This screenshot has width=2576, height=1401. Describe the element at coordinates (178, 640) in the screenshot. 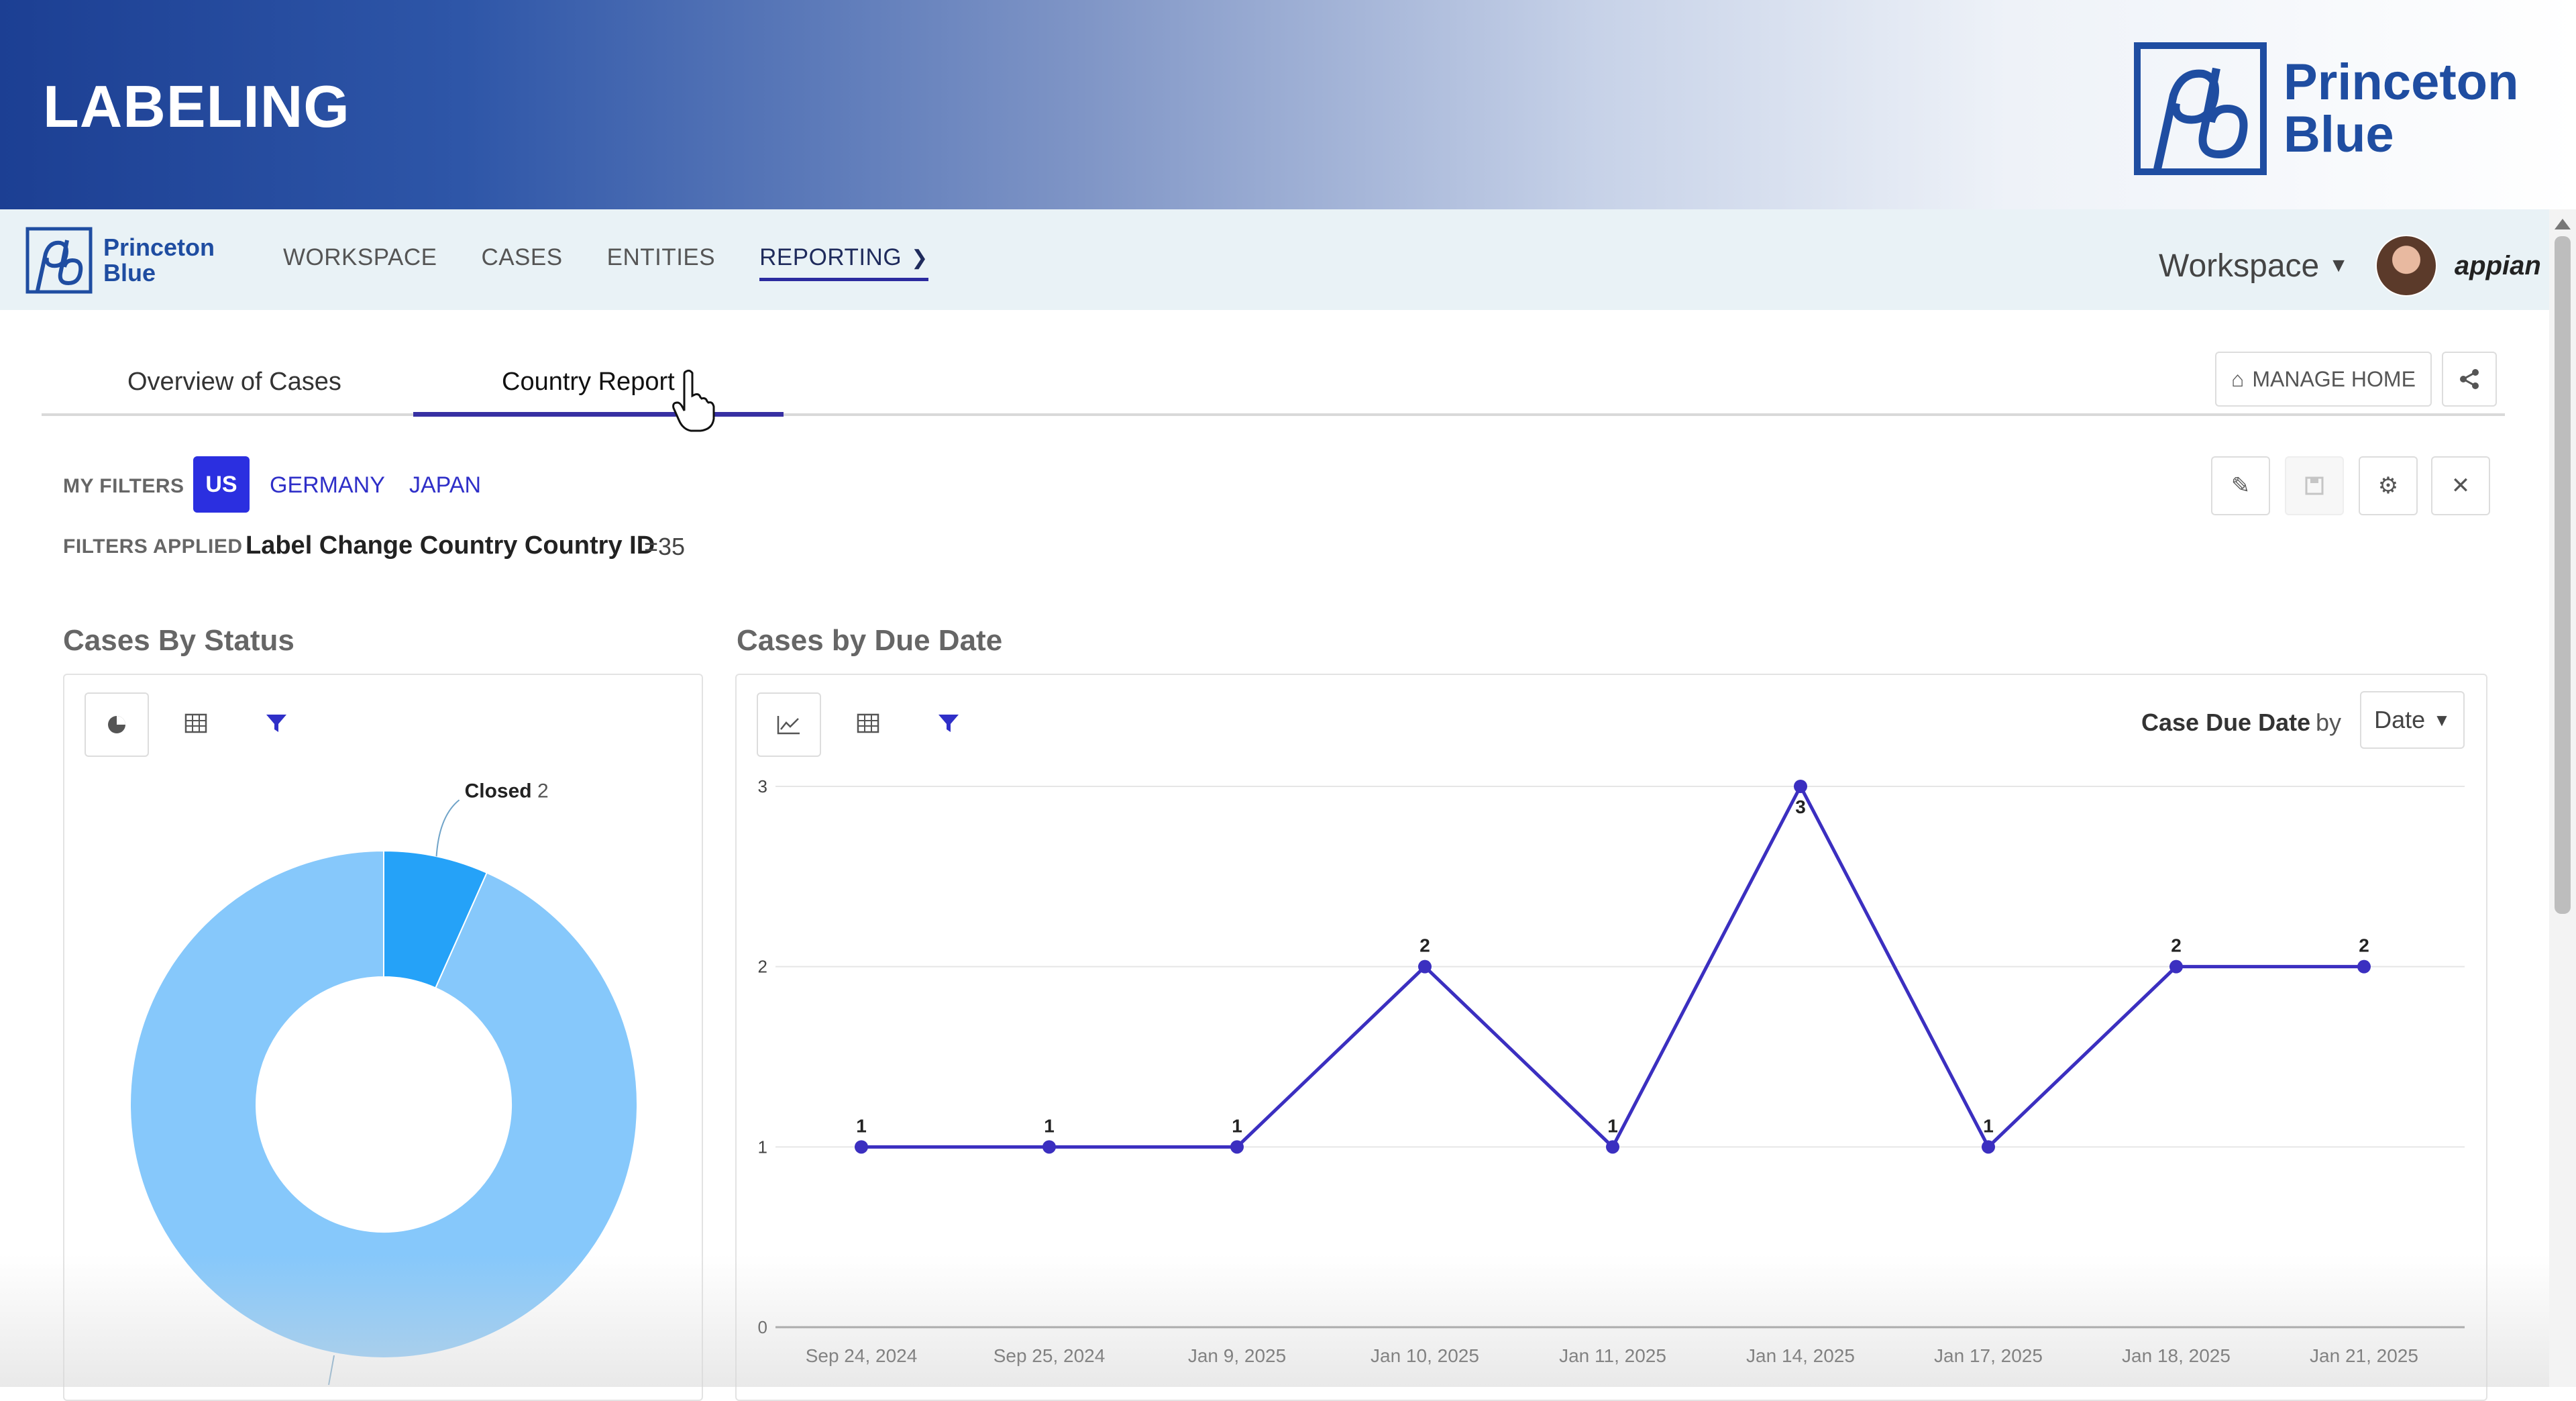

I see `cases-by-status-title: Cases By Status` at that location.